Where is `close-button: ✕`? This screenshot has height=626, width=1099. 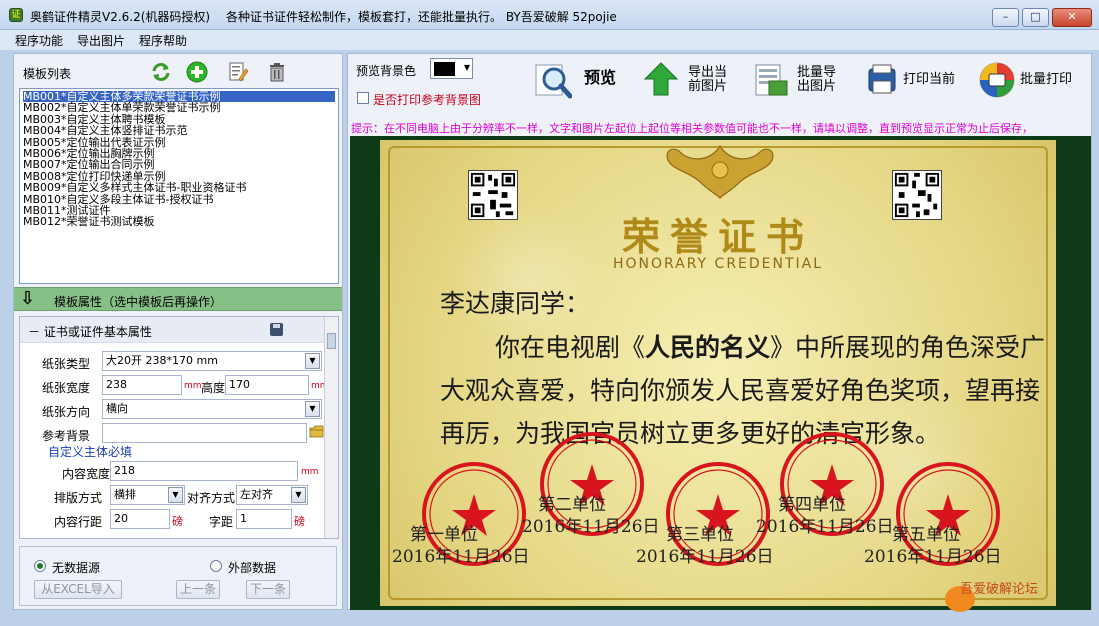 close-button: ✕ is located at coordinates (1072, 17).